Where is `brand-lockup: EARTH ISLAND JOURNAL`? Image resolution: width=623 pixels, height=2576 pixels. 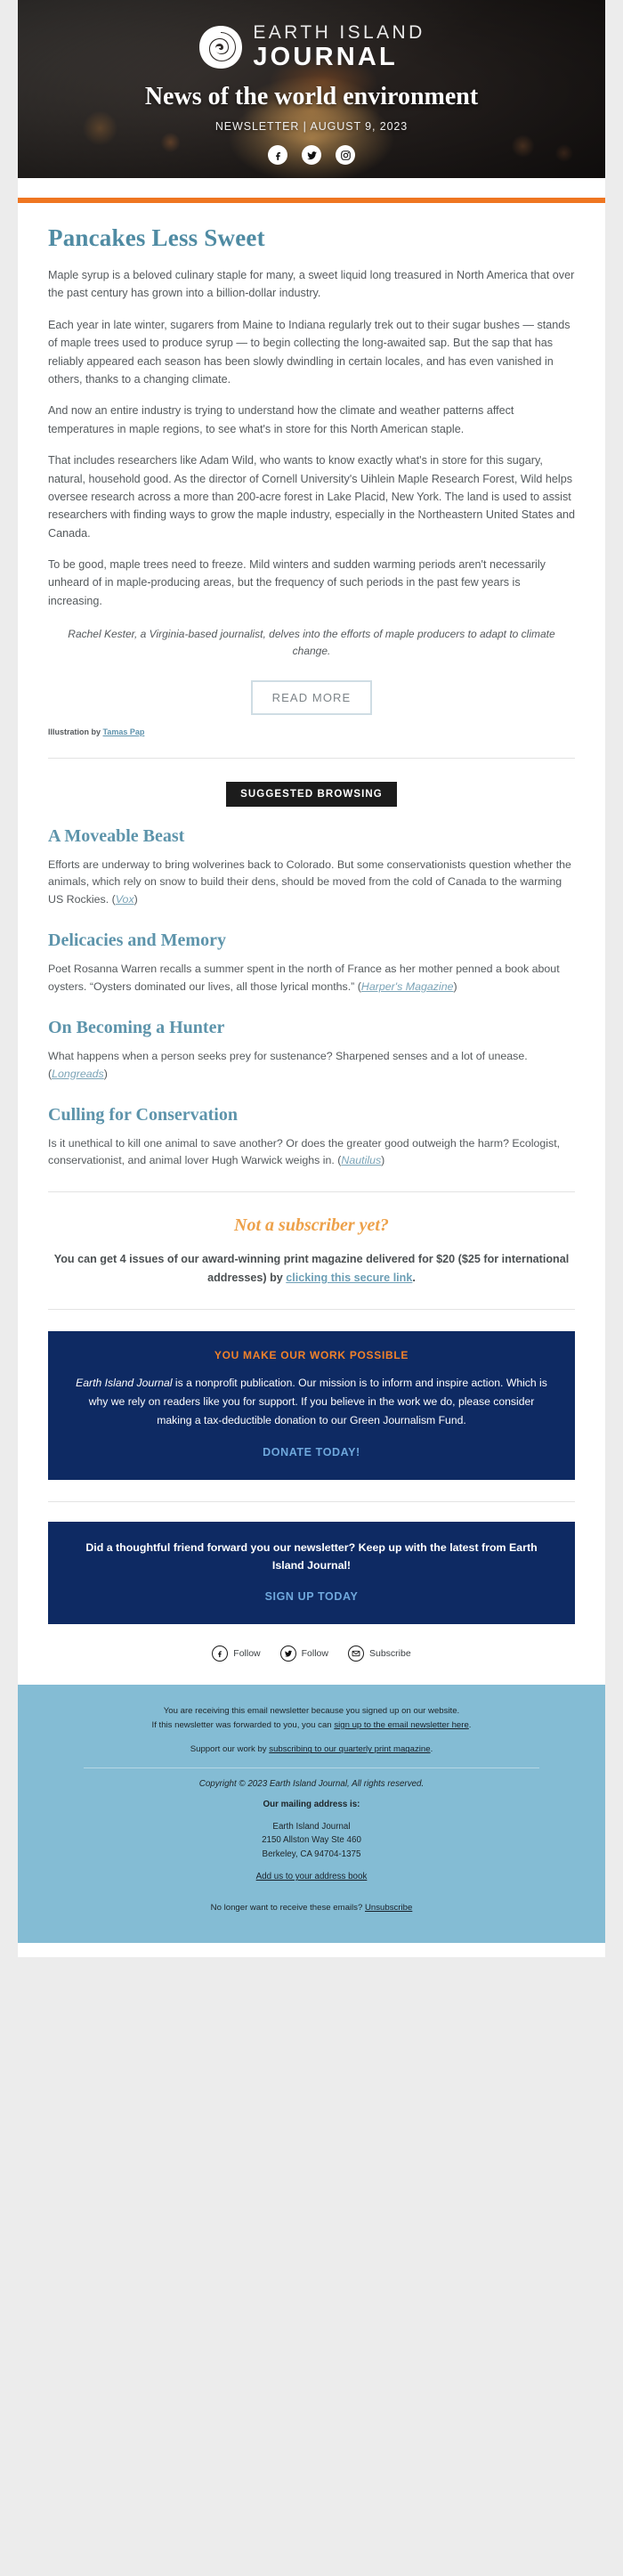
brand-lockup: EARTH ISLAND JOURNAL is located at coordinates (311, 46).